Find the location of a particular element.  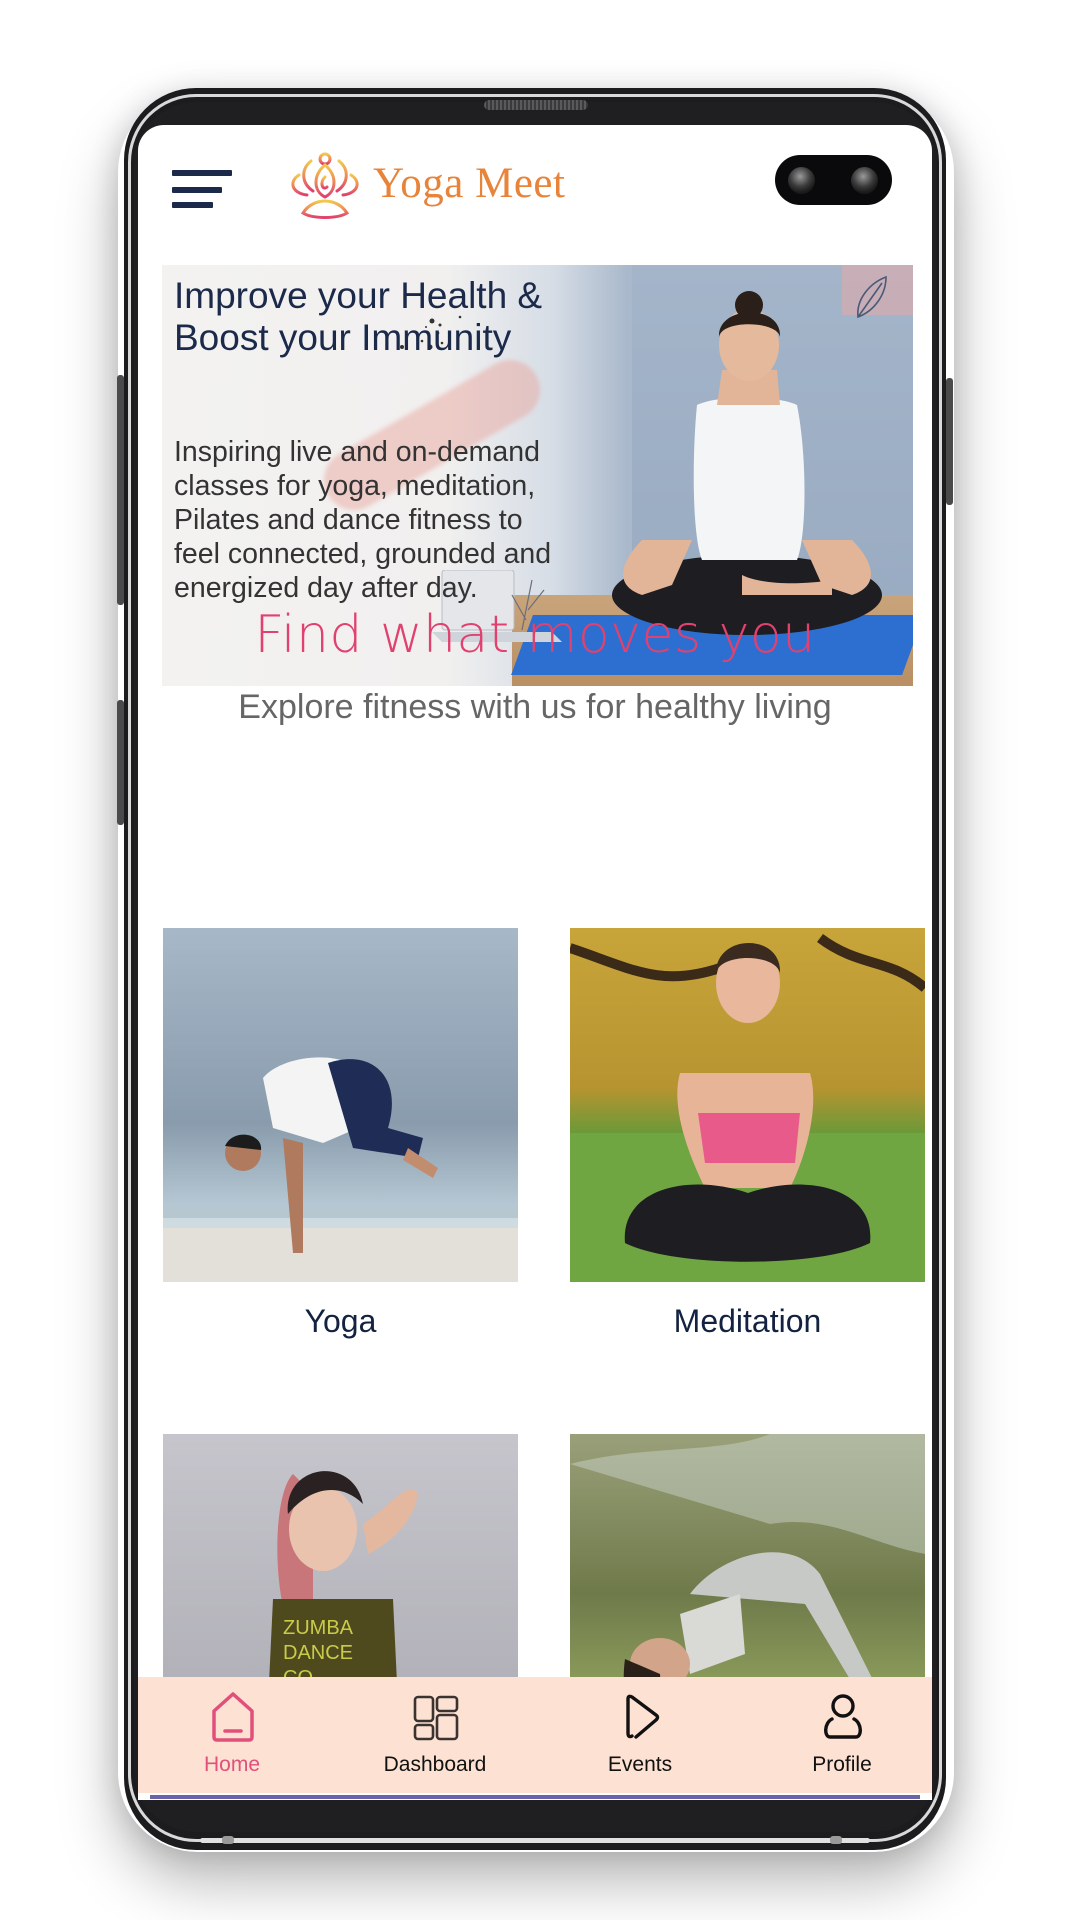

category-label-meditation: Meditation is located at coordinates (747, 1321).